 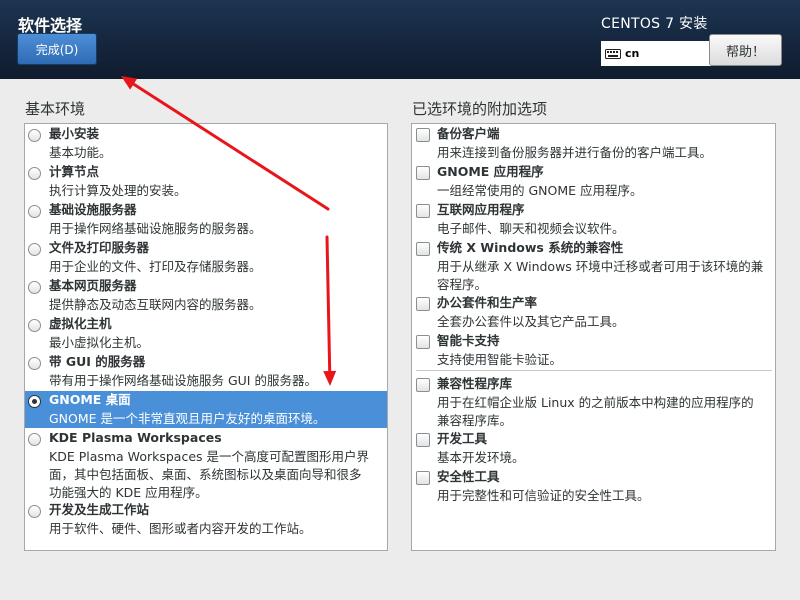 I want to click on addon-description: 支持使用智能卡验证。, so click(x=500, y=359).